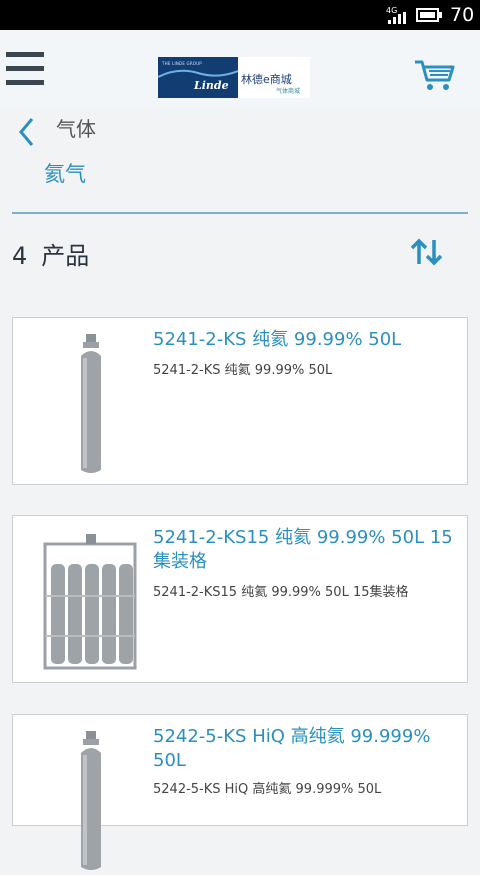 Image resolution: width=480 pixels, height=875 pixels. What do you see at coordinates (288, 91) in the screenshot?
I see `logo-mall-sub: 气体商城` at bounding box center [288, 91].